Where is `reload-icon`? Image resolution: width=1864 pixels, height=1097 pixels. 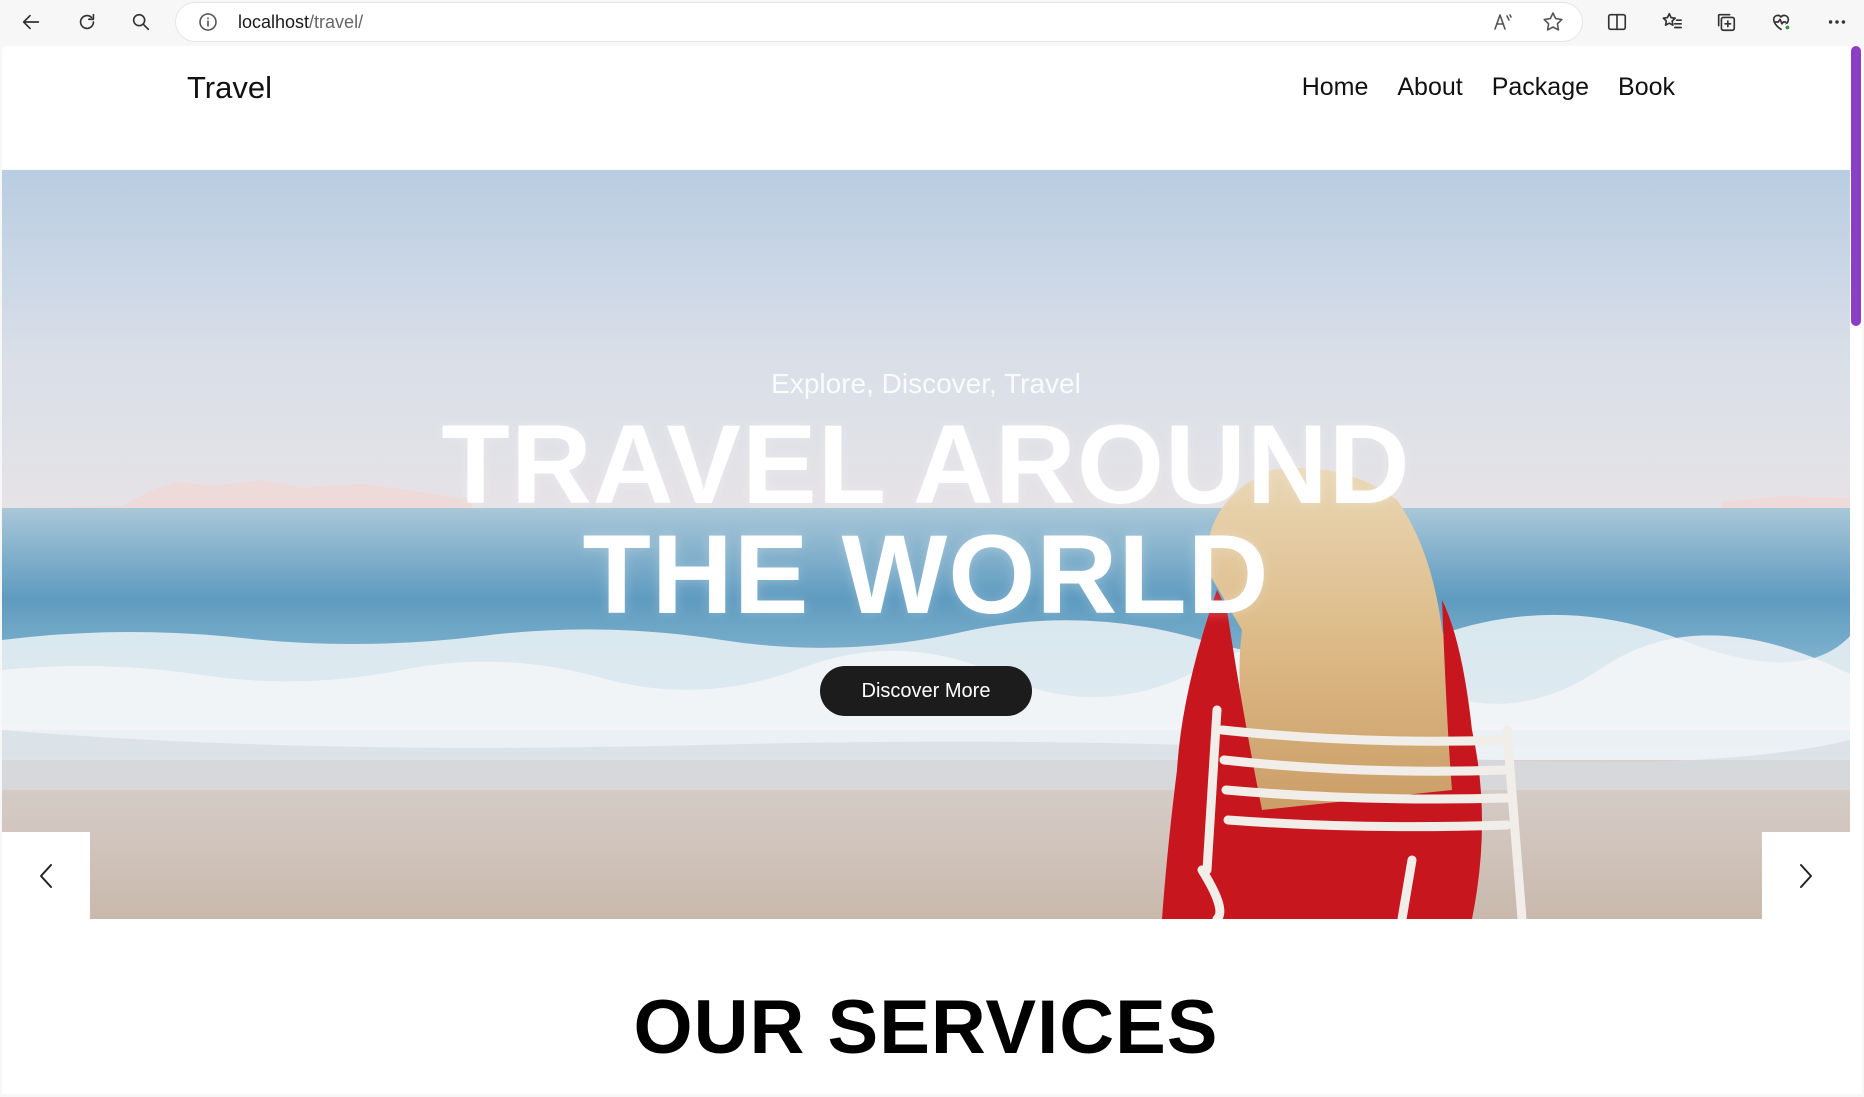 reload-icon is located at coordinates (87, 22).